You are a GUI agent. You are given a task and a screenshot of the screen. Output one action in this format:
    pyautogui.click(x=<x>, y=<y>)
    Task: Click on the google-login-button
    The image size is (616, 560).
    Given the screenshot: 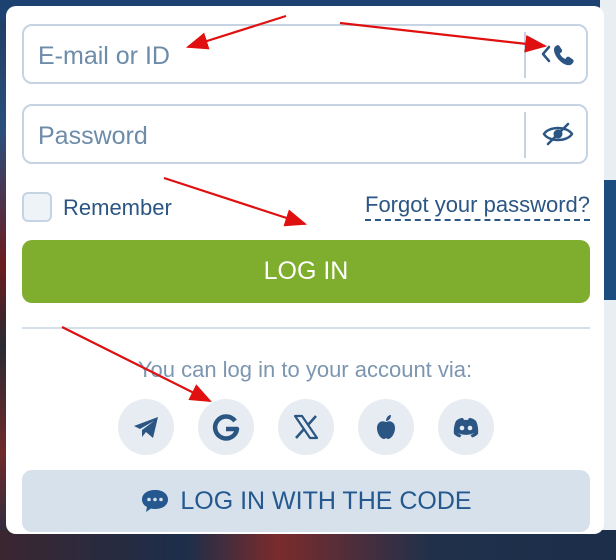 What is the action you would take?
    pyautogui.click(x=226, y=427)
    